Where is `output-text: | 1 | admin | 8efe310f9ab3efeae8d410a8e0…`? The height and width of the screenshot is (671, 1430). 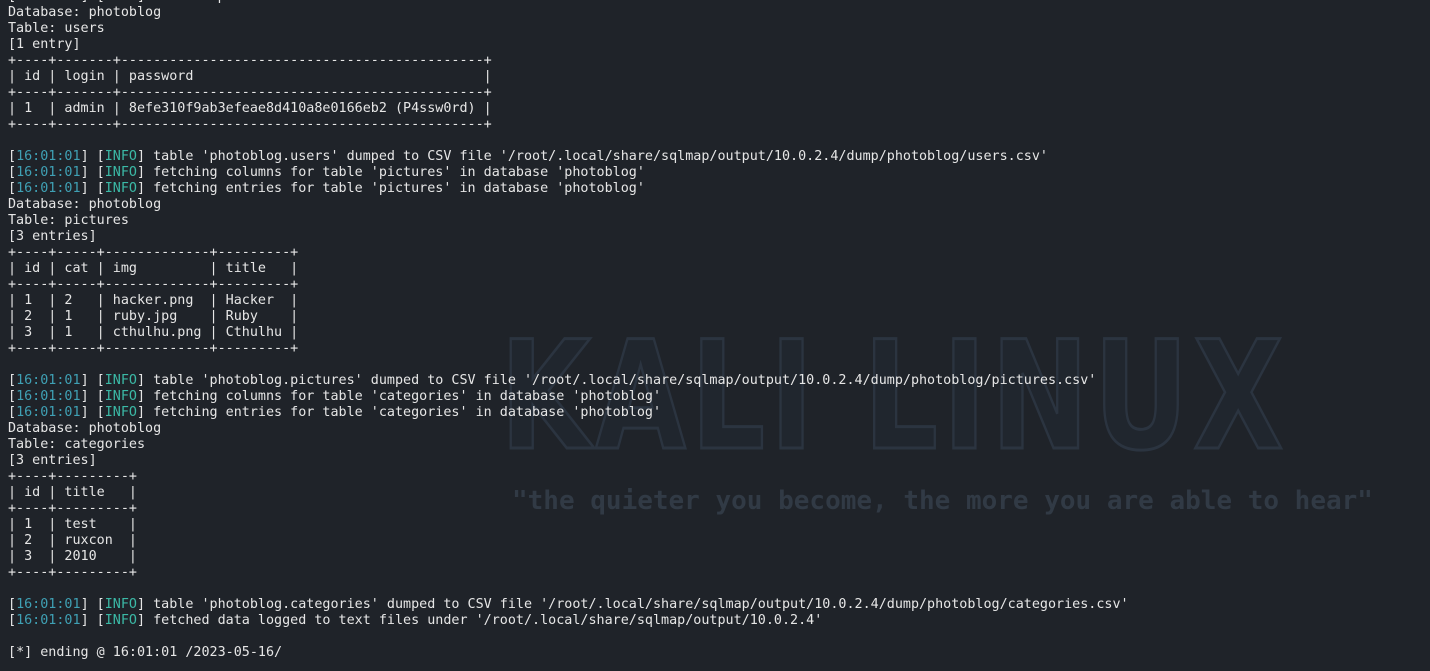 output-text: | 1 | admin | 8efe310f9ab3efeae8d410a8e0… is located at coordinates (250, 108).